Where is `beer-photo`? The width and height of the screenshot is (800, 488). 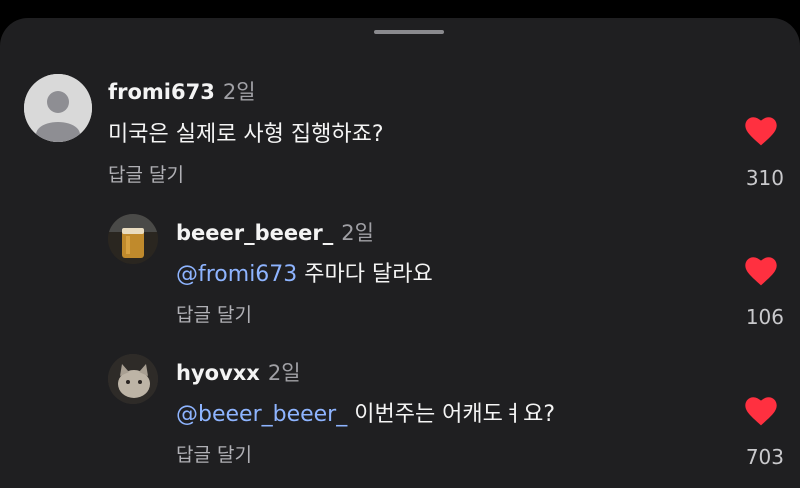
beer-photo is located at coordinates (133, 239).